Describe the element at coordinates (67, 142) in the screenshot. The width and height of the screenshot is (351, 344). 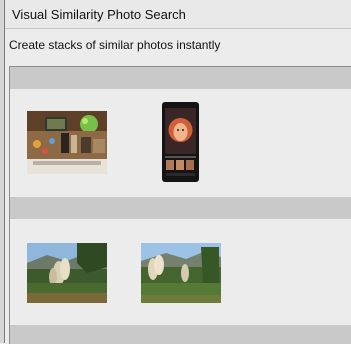
I see `photo-thumbnail-party-room` at that location.